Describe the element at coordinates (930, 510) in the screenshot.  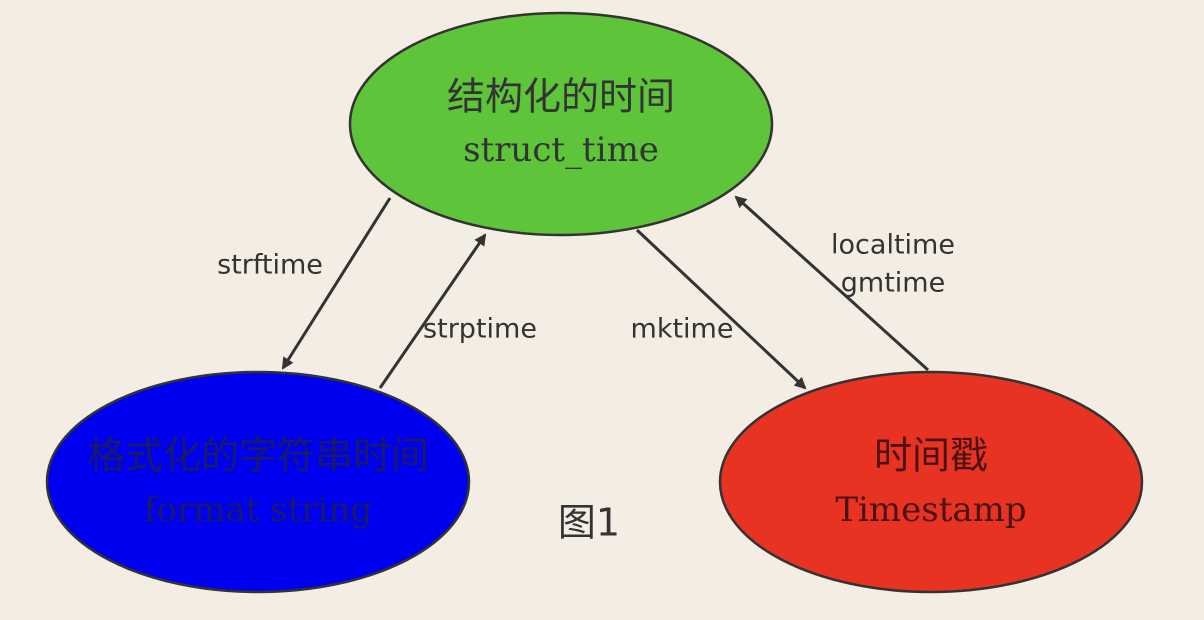
I see `node-timestamp-subtitle: Timestamp` at that location.